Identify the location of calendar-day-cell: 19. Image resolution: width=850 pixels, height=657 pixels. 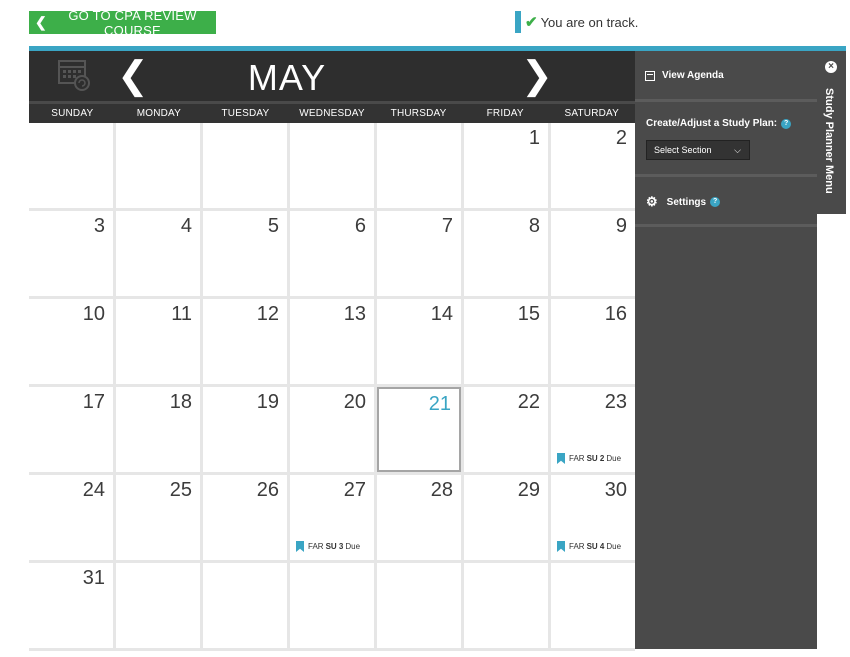
(245, 429).